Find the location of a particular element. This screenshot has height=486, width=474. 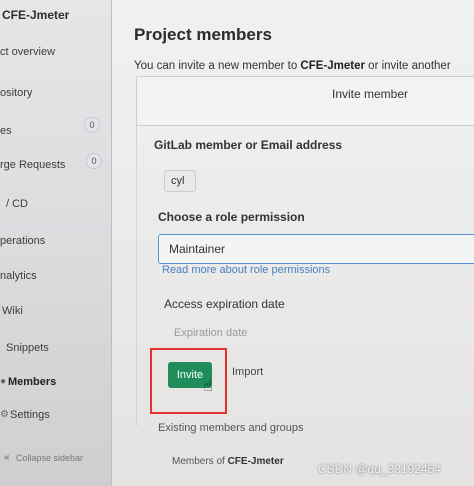

gear-icon: ⚙ is located at coordinates (4, 414).